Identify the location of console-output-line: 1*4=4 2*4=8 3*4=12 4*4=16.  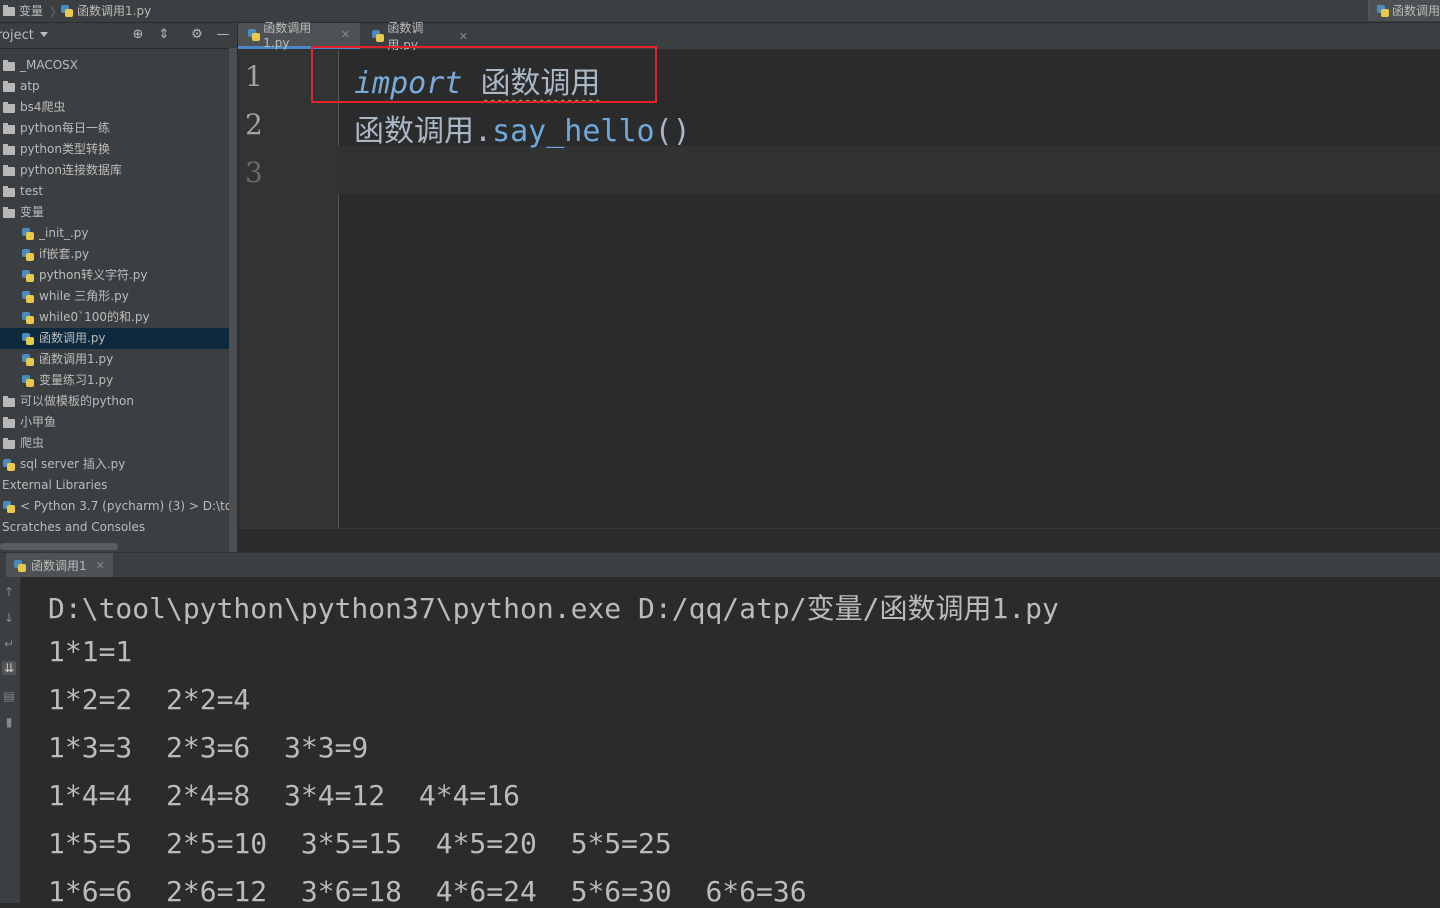
(284, 795).